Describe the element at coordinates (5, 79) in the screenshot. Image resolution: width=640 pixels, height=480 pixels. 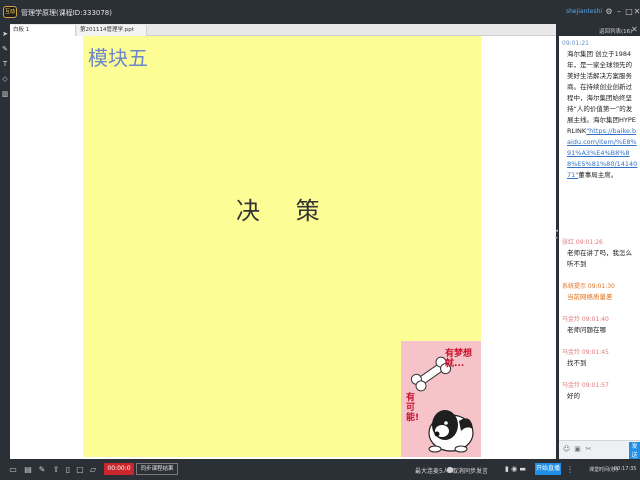
I see `eraser-icon: ◇` at that location.